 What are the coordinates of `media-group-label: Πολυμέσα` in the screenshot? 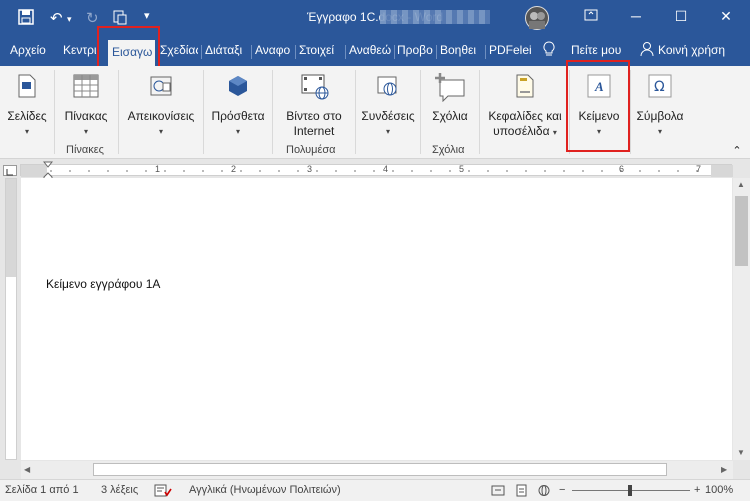 It's located at (311, 150).